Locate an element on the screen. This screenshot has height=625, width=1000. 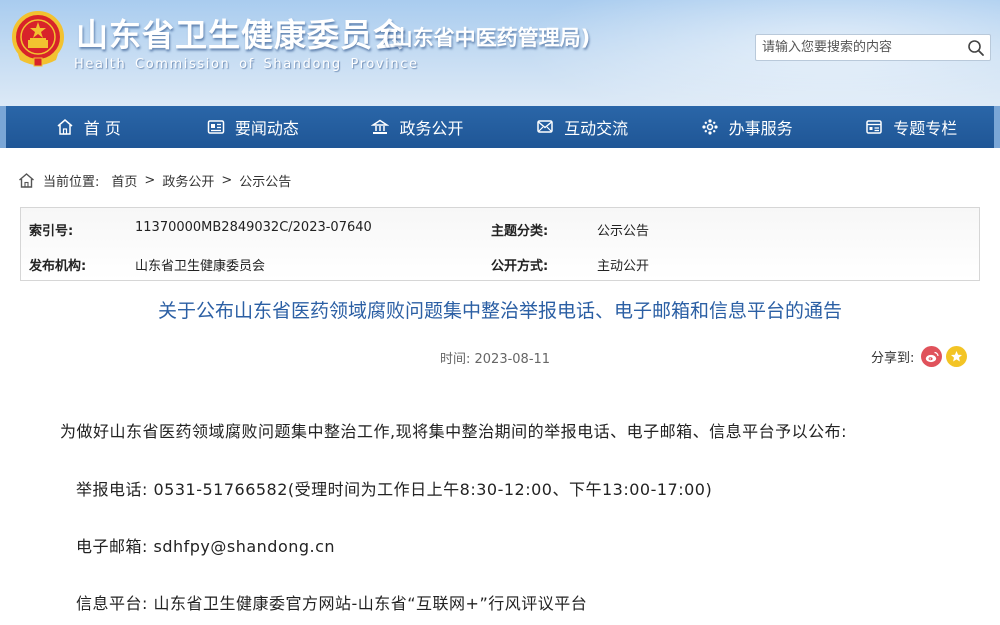
nav-item-label: 办事服务 is located at coordinates (760, 128).